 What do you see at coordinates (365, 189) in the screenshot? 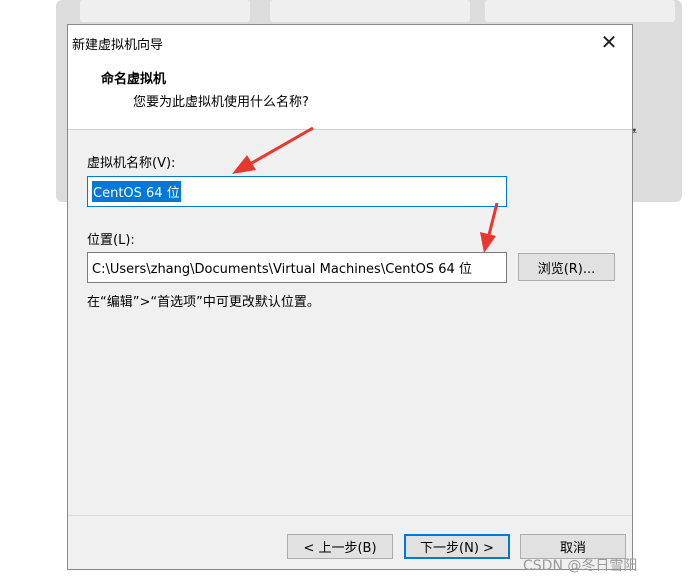
I see `annotation-arrows` at bounding box center [365, 189].